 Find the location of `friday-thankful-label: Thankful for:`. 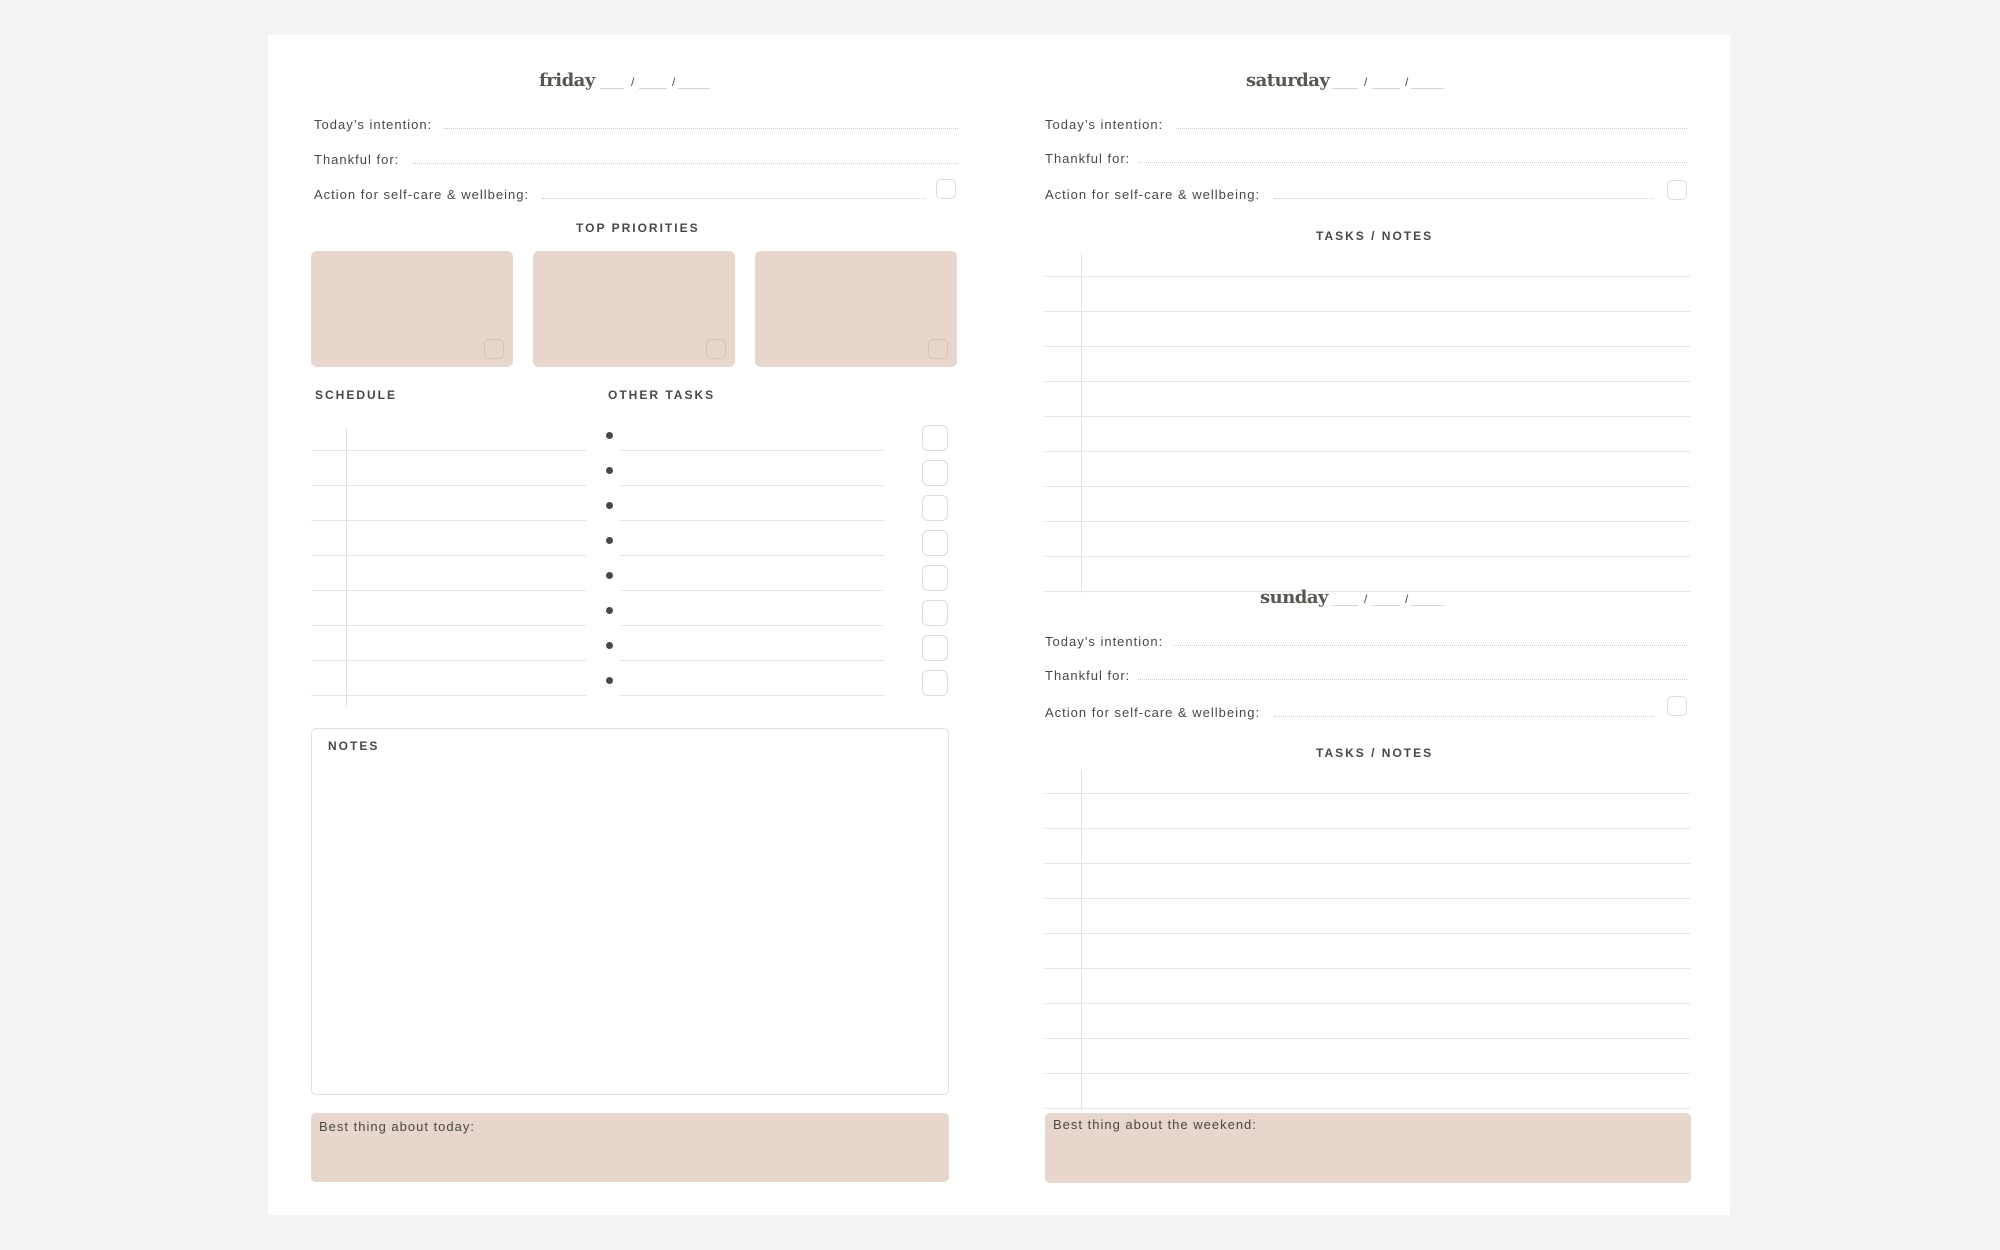

friday-thankful-label: Thankful for: is located at coordinates (357, 159).